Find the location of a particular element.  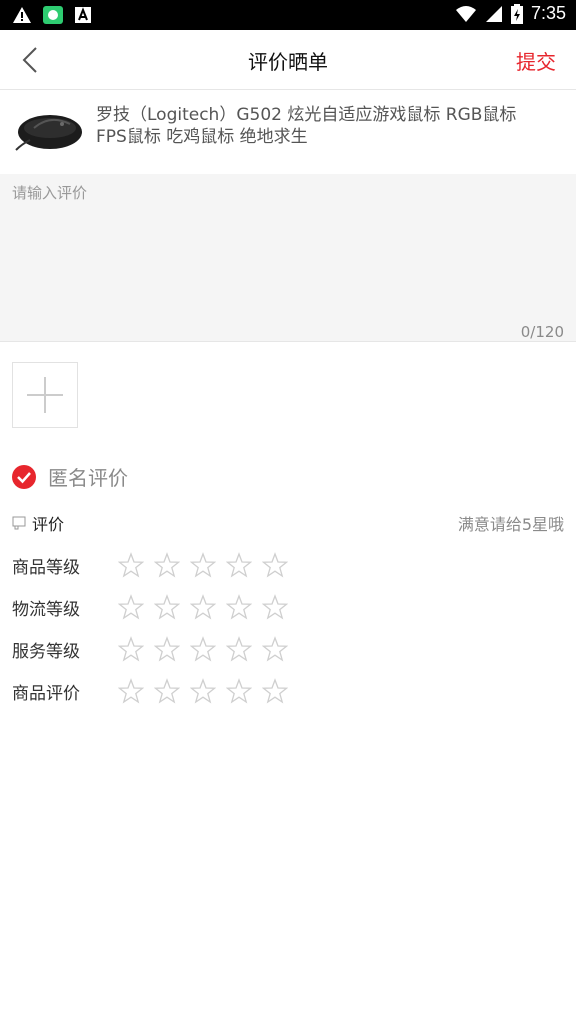

anonymous-label: 匿名评价 is located at coordinates (88, 478).